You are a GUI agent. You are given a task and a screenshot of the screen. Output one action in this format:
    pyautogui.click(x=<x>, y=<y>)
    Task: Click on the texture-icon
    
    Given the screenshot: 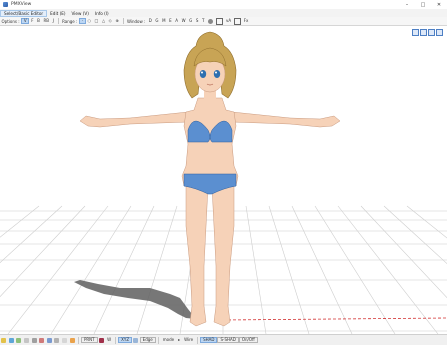 What is the action you would take?
    pyautogui.click(x=27, y=340)
    